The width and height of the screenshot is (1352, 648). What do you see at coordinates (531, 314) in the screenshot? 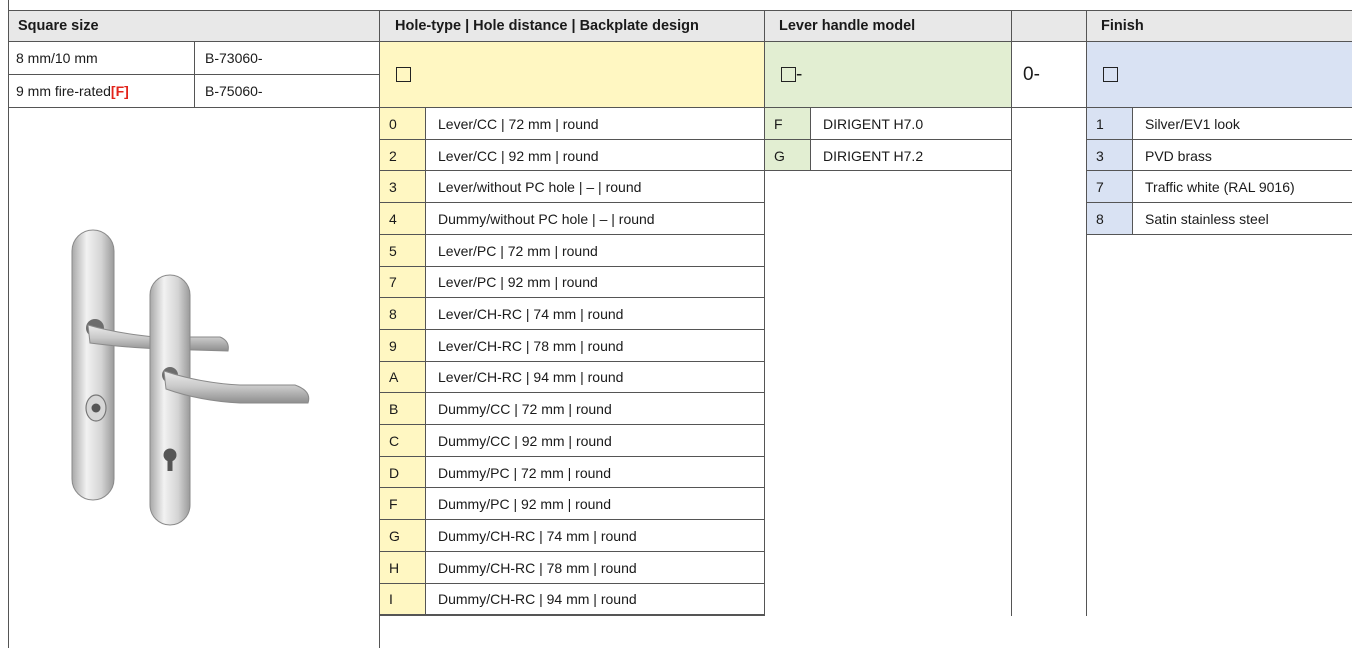
I see `hole-type-row-label: Lever/CH-RC | 74 mm | round` at bounding box center [531, 314].